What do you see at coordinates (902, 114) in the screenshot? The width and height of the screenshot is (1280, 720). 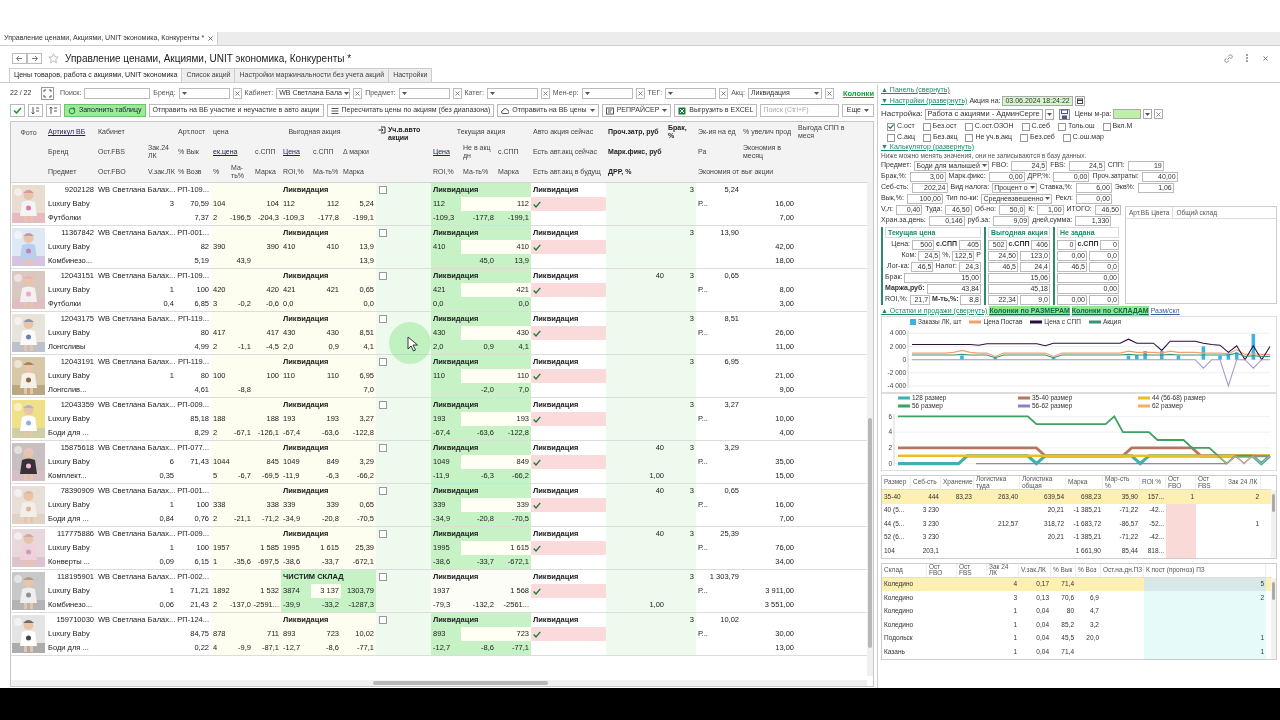 I see `field-label: Настройка:` at bounding box center [902, 114].